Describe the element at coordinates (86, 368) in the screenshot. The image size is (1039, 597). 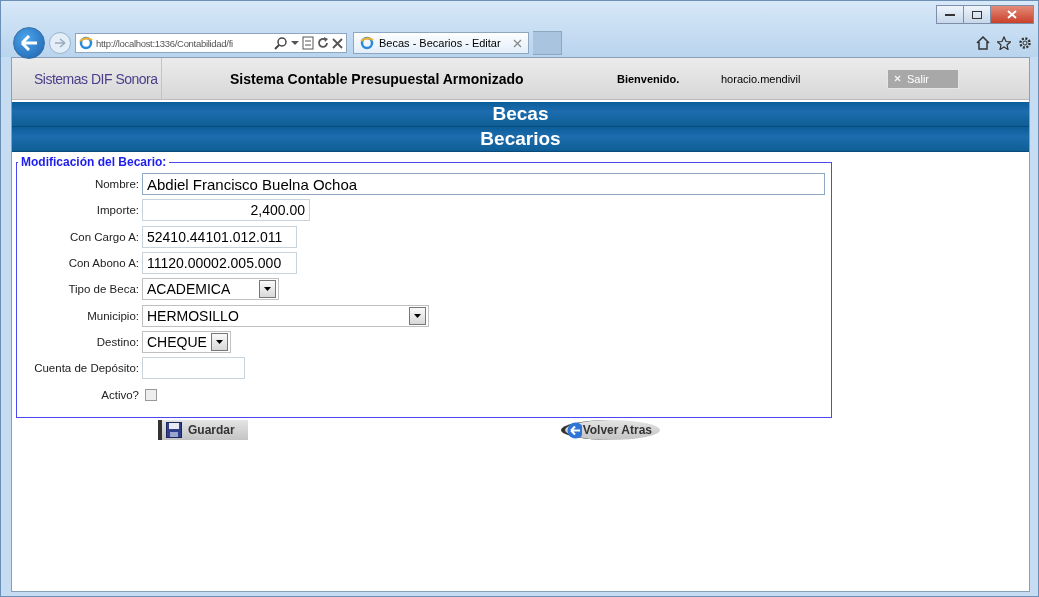
I see `field-label: Cuenta de Depósito:` at that location.